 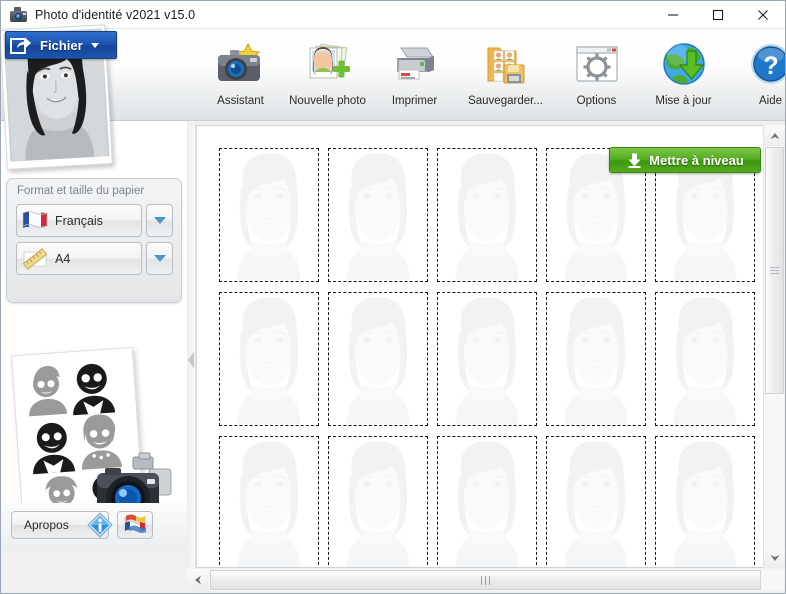 I want to click on flags-icon, so click(x=135, y=525).